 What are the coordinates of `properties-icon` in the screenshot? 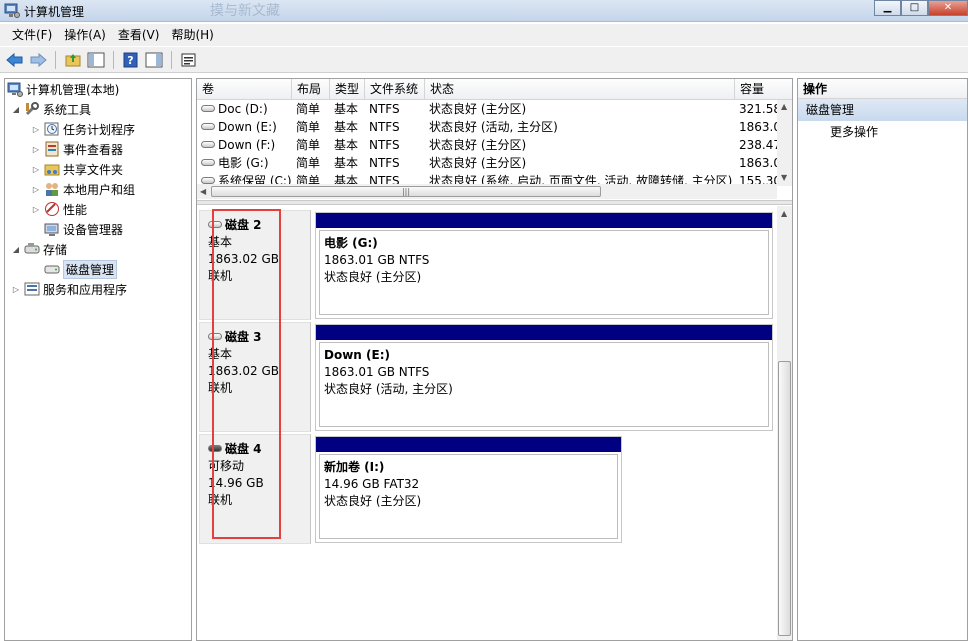 It's located at (188, 59).